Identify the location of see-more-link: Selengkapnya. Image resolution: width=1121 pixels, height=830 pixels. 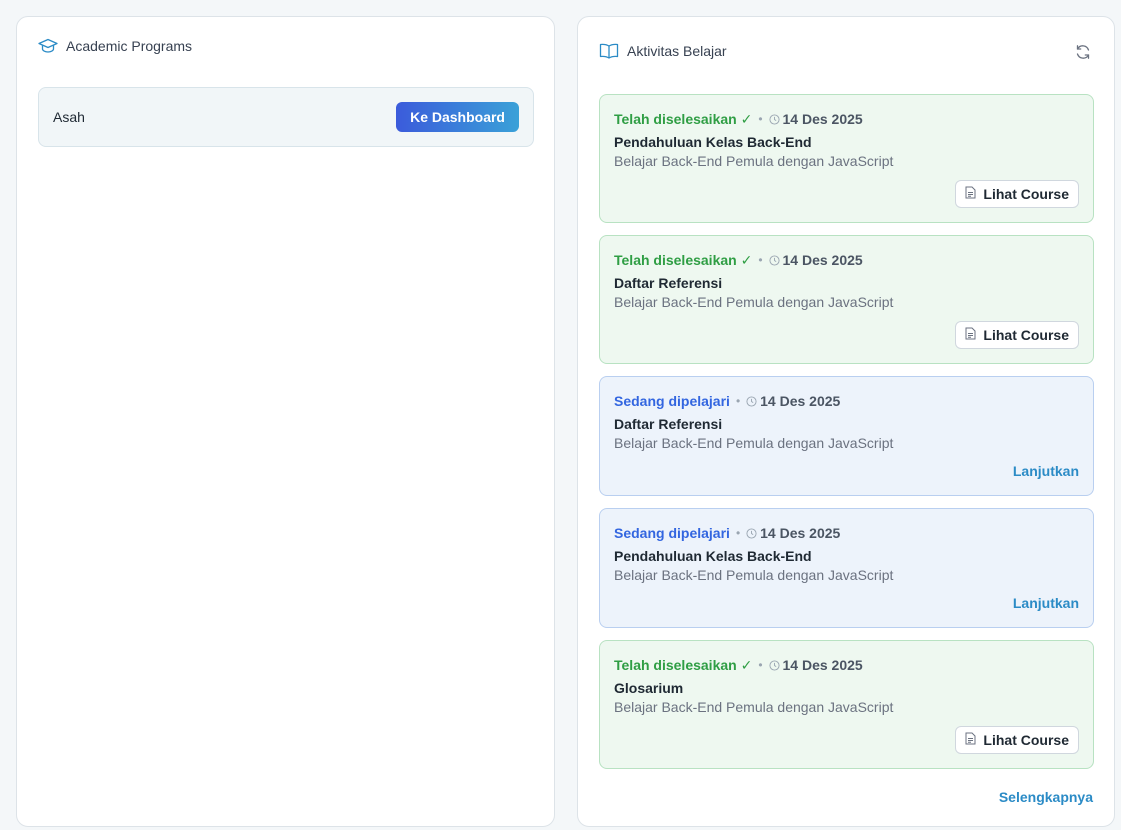
(1046, 797).